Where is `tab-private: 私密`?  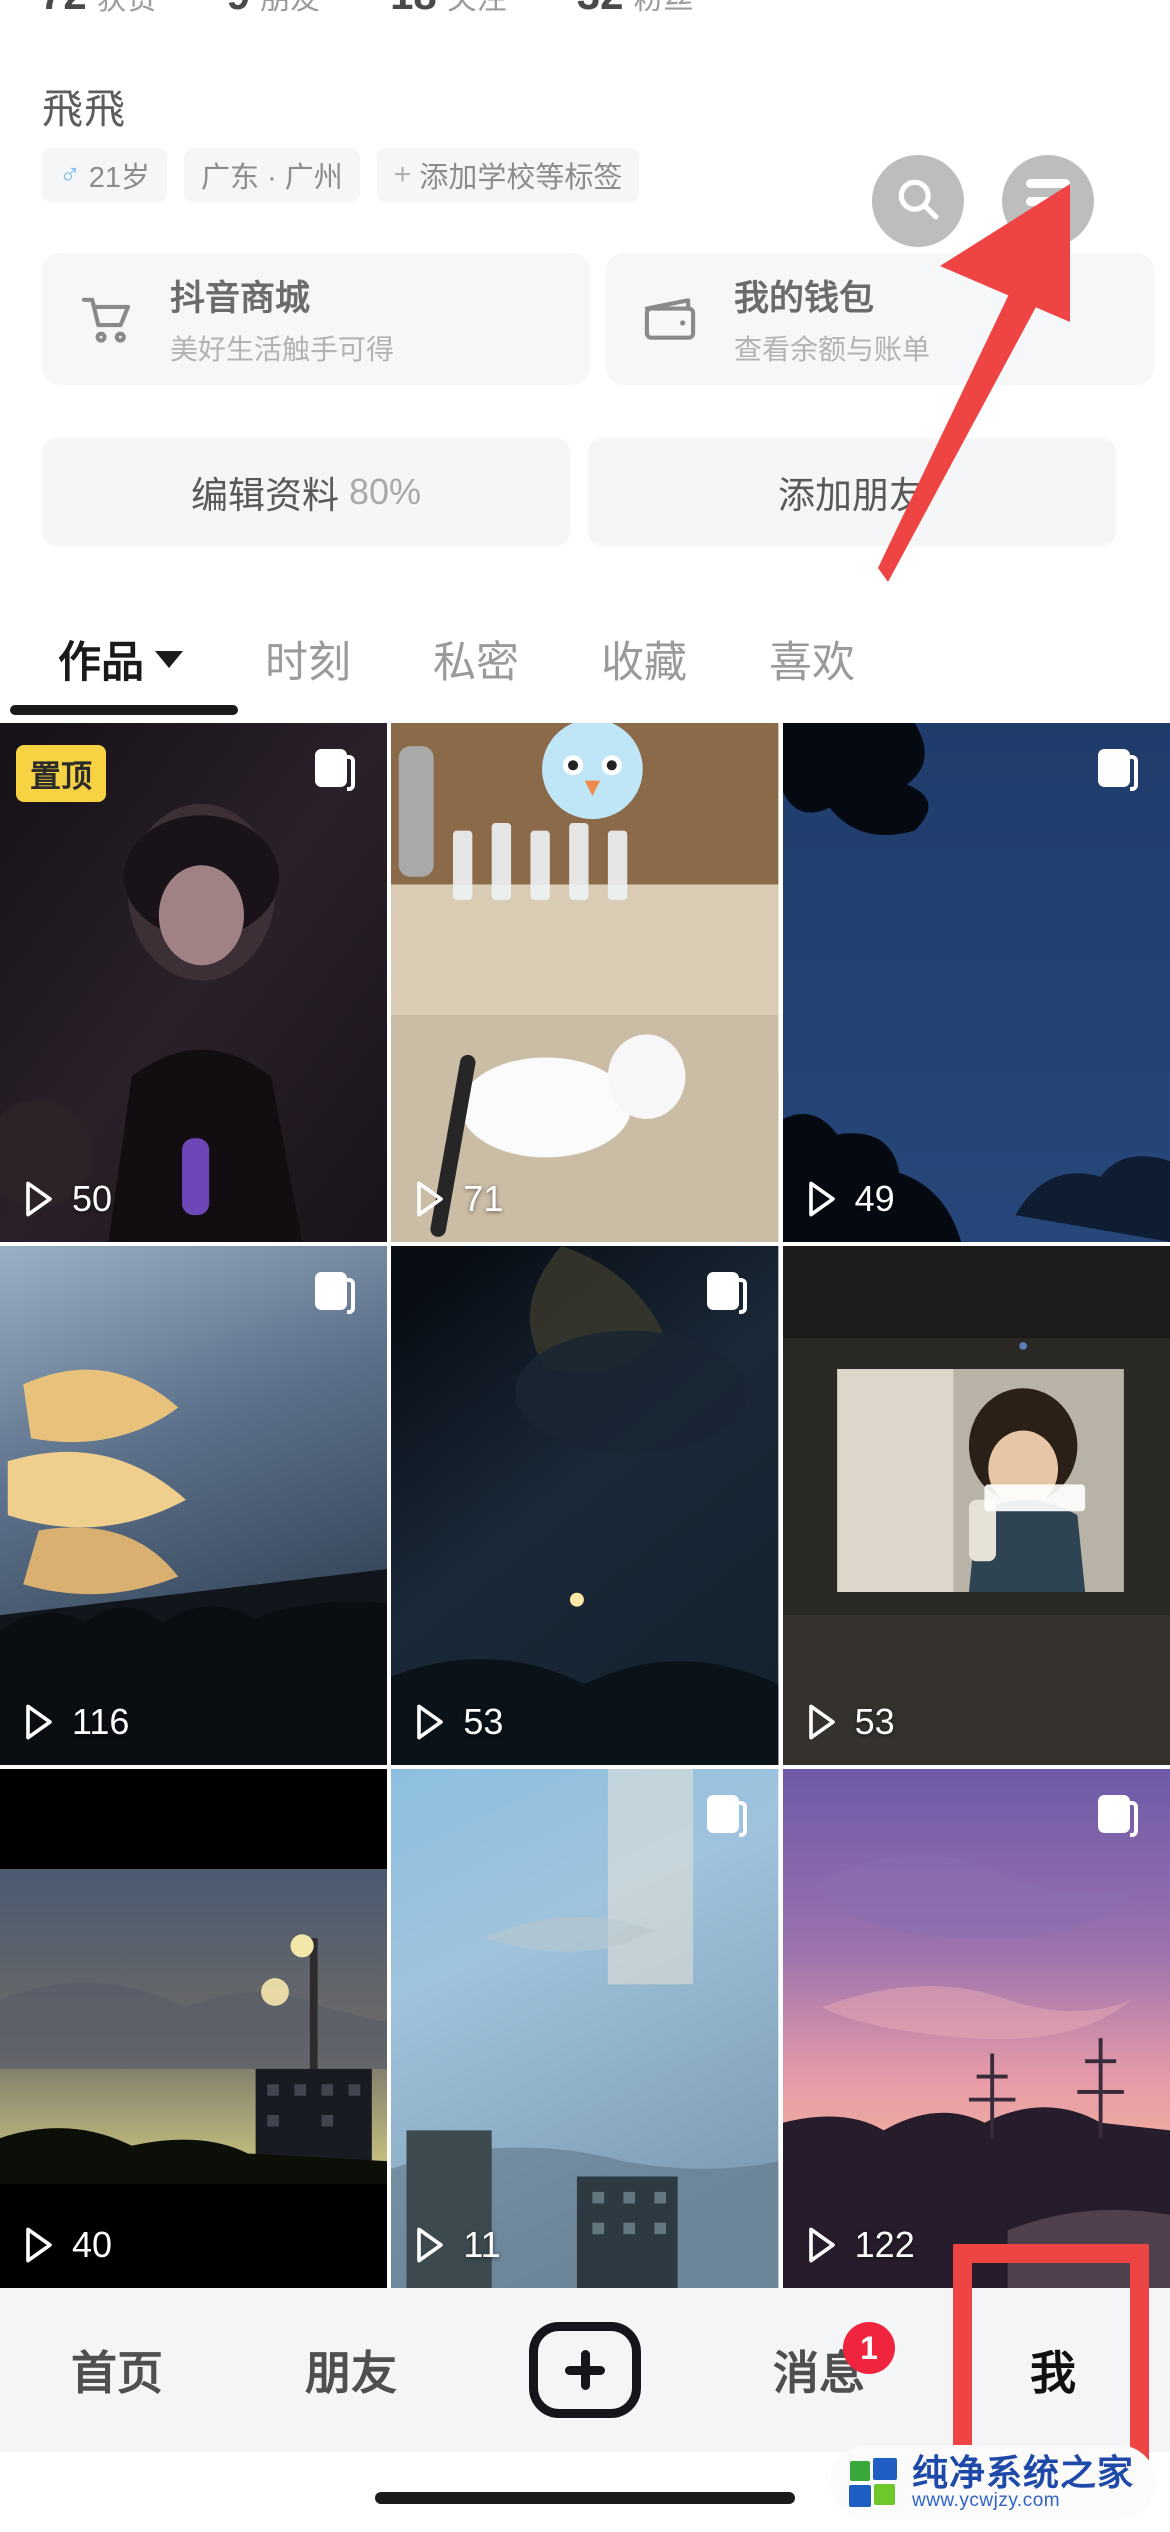
tab-private: 私密 is located at coordinates (476, 659).